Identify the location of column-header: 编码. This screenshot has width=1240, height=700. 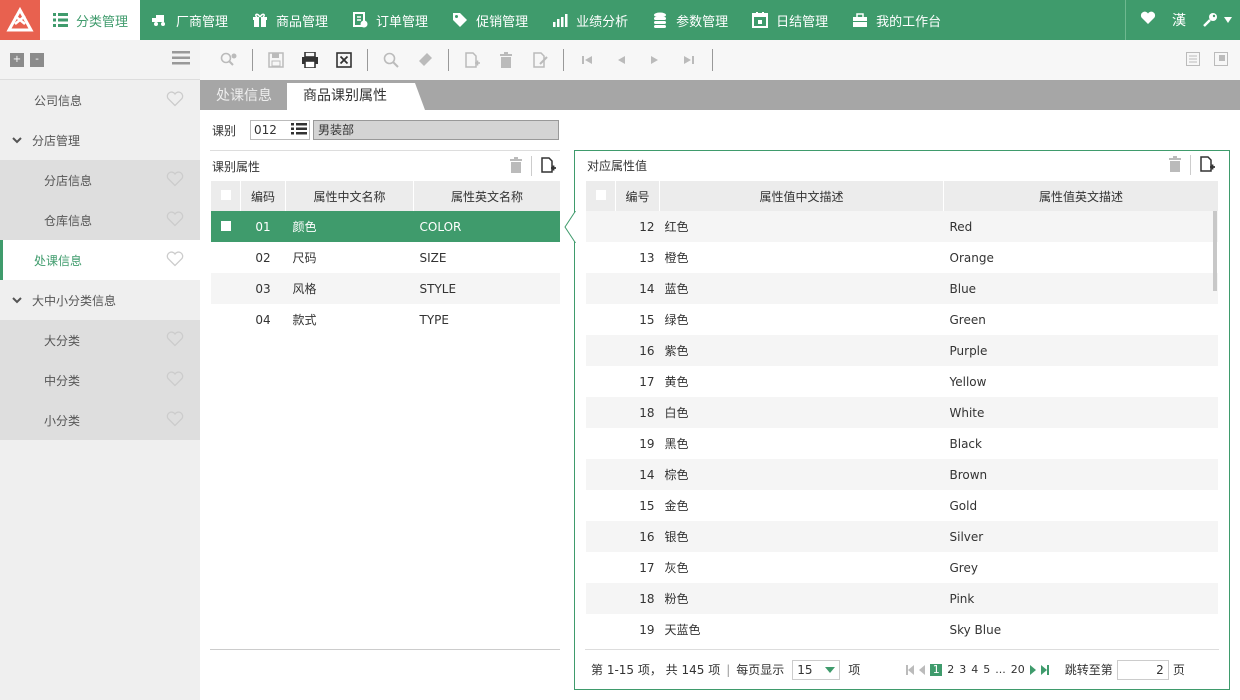
(263, 196).